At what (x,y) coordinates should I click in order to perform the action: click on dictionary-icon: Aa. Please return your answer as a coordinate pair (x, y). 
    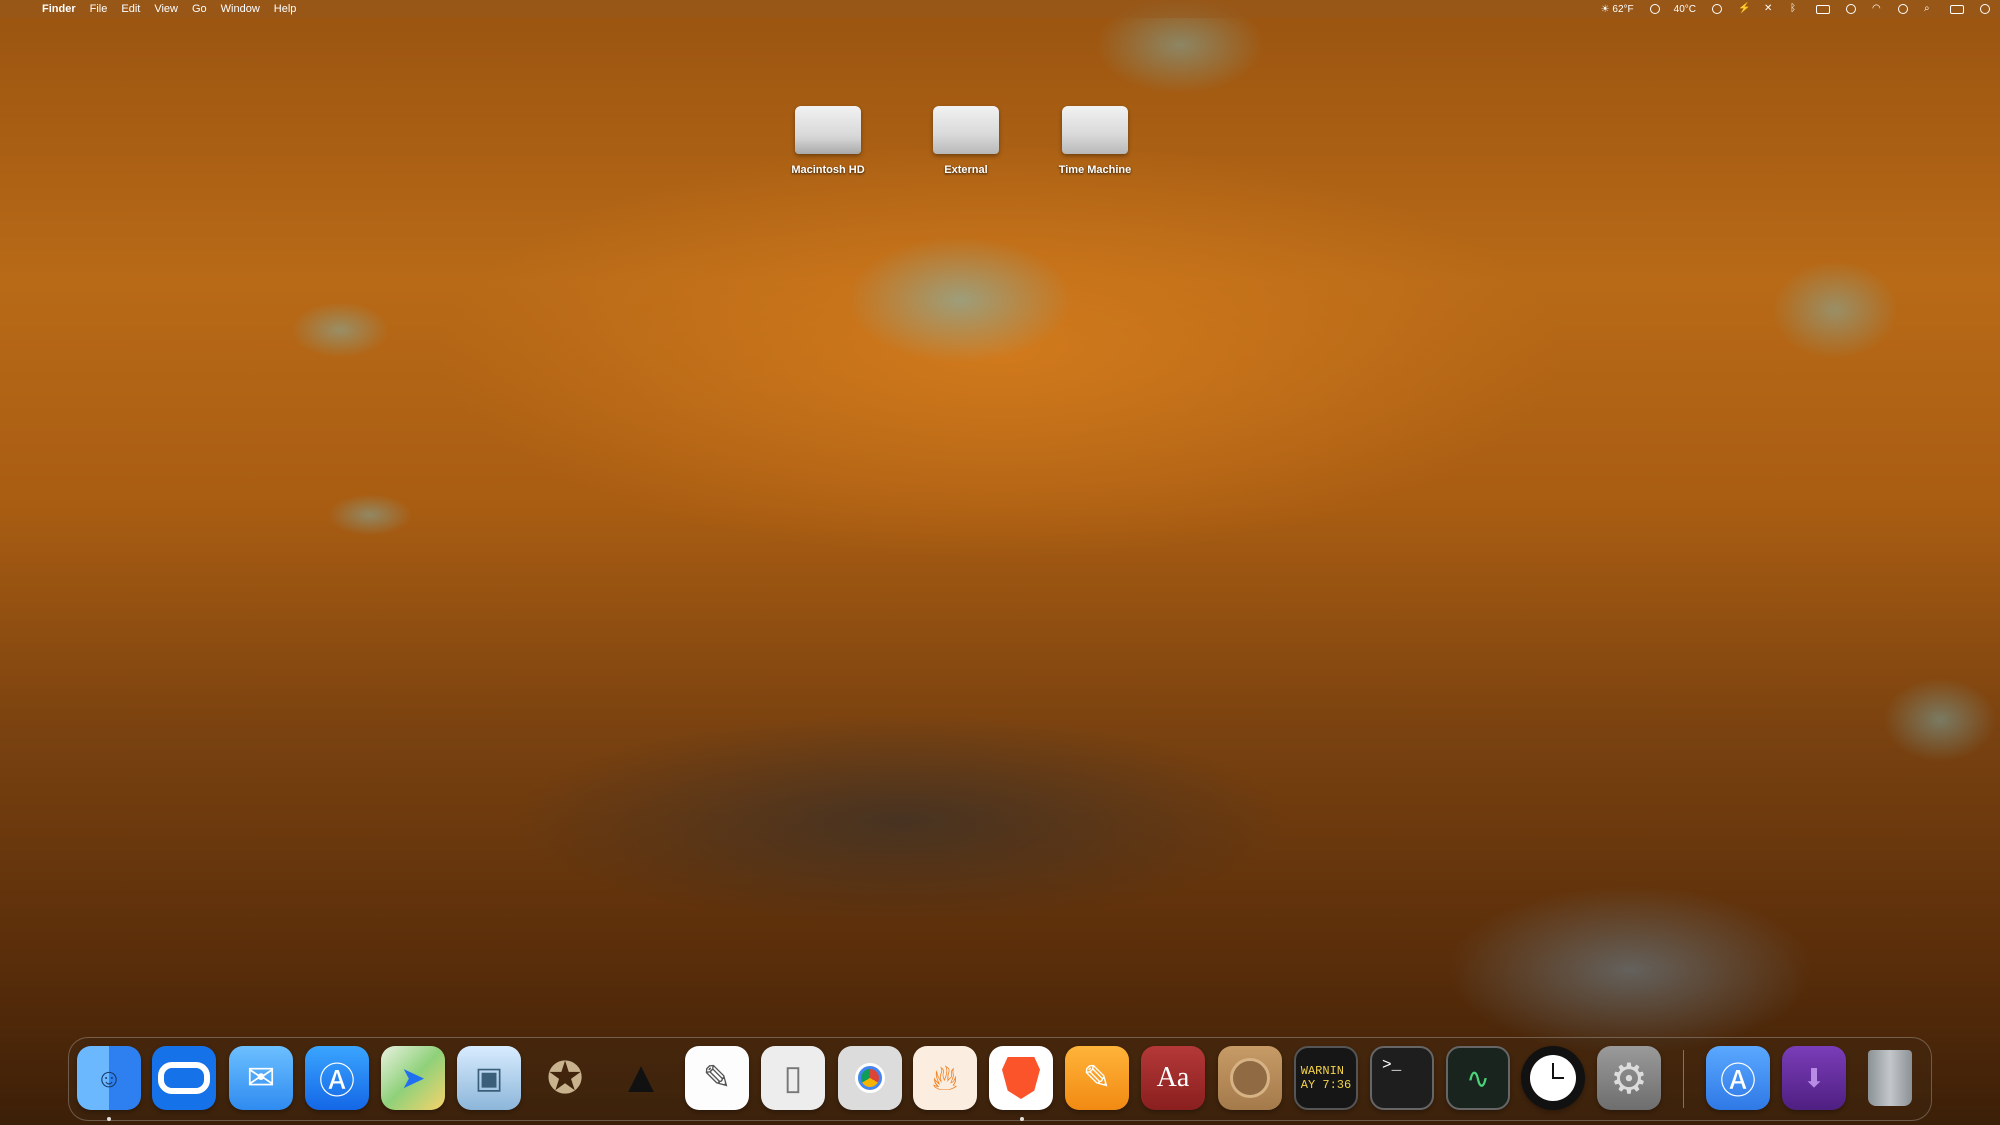
    Looking at the image, I should click on (1173, 1077).